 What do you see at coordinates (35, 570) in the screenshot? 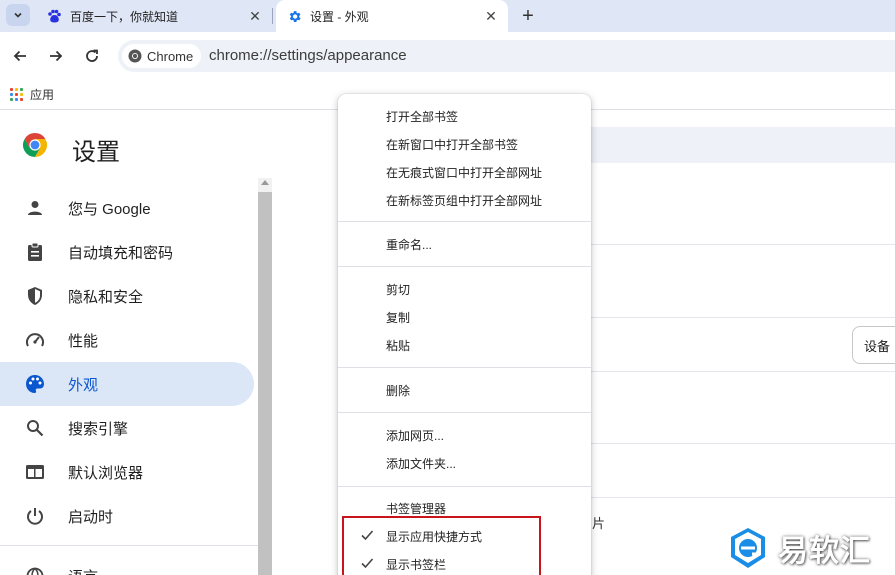
I see `globe-icon` at bounding box center [35, 570].